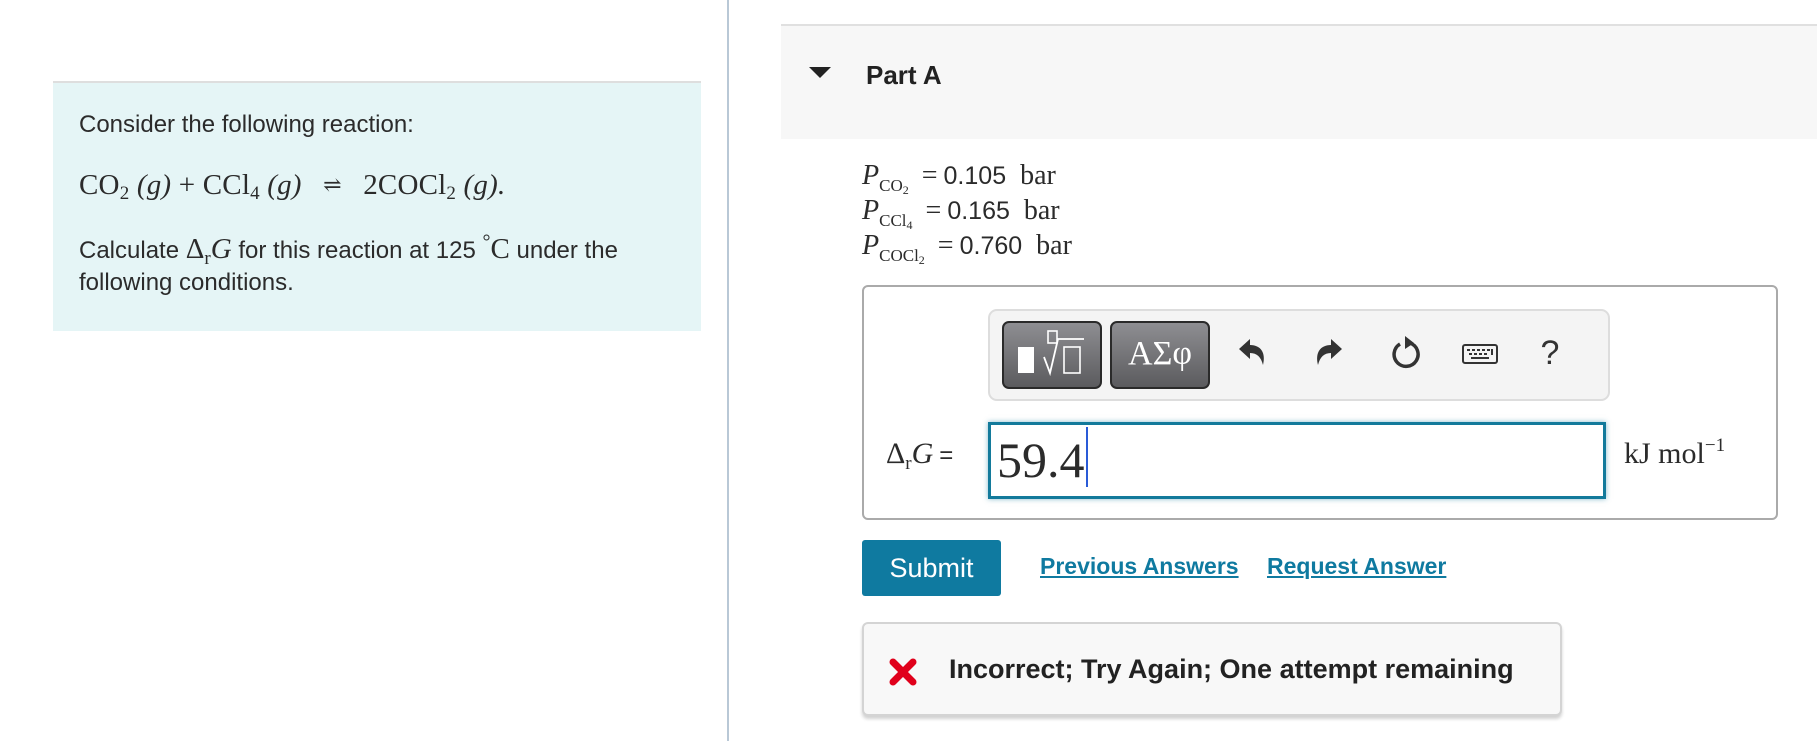 Image resolution: width=1817 pixels, height=741 pixels. Describe the element at coordinates (226, 185) in the screenshot. I see `reactant-2: CCl` at that location.